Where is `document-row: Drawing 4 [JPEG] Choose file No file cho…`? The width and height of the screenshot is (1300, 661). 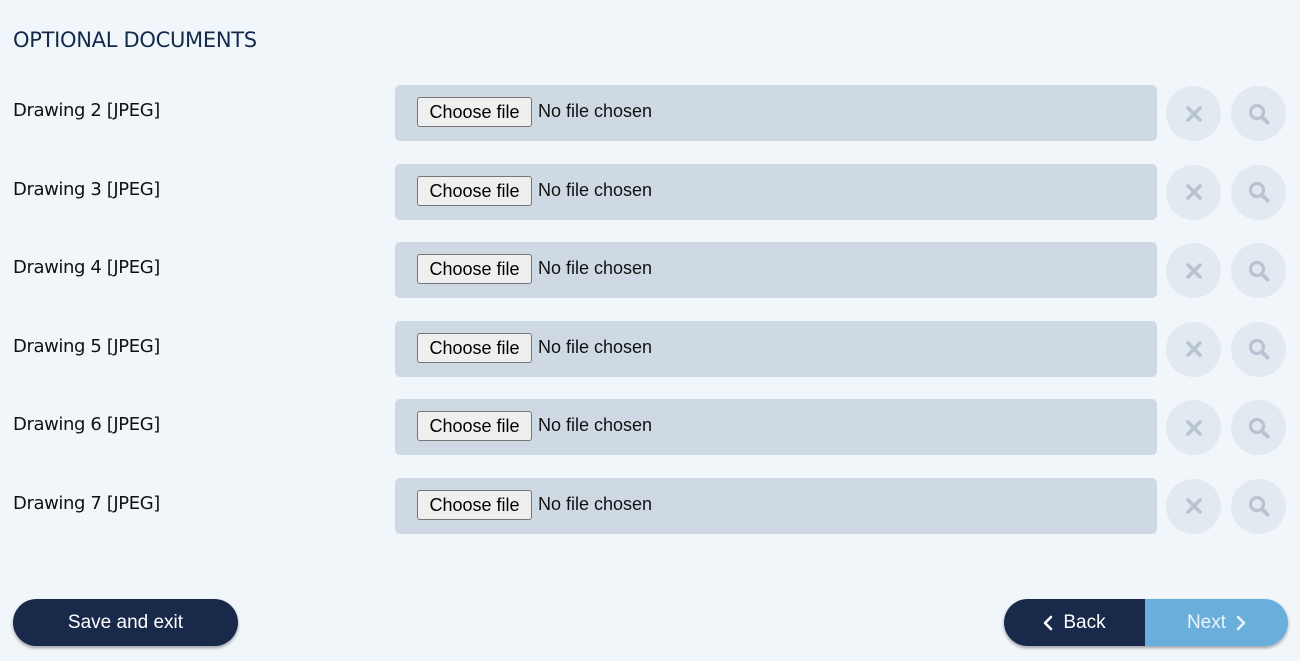
document-row: Drawing 4 [JPEG] Choose file No file cho… is located at coordinates (650, 270).